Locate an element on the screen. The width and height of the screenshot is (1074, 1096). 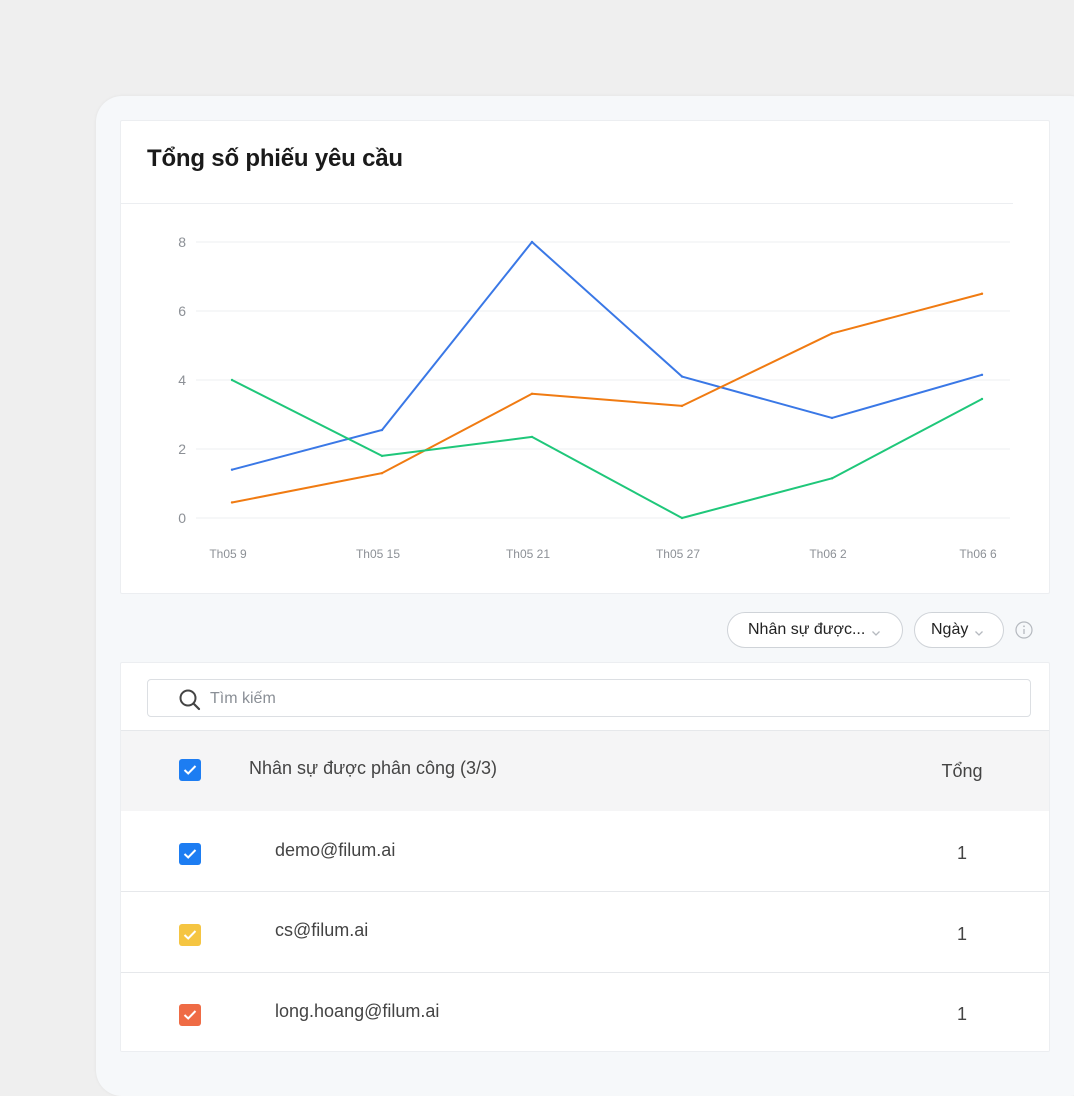
table-row: cs@filum.ai 1 is located at coordinates (585, 932).